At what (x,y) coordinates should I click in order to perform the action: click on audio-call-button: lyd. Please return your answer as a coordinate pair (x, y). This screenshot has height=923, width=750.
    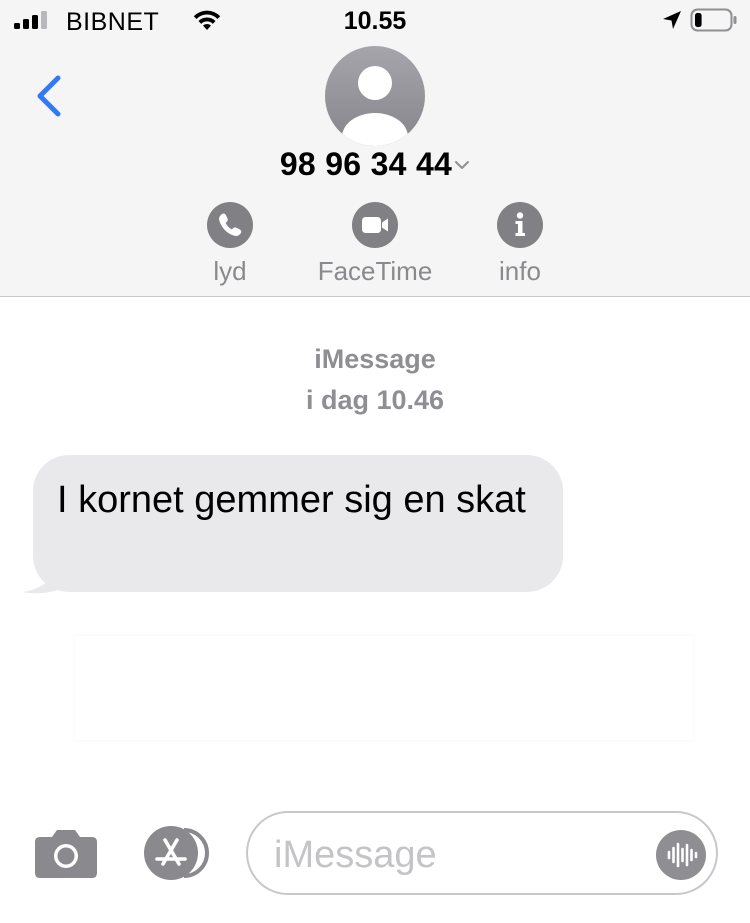
    Looking at the image, I should click on (230, 245).